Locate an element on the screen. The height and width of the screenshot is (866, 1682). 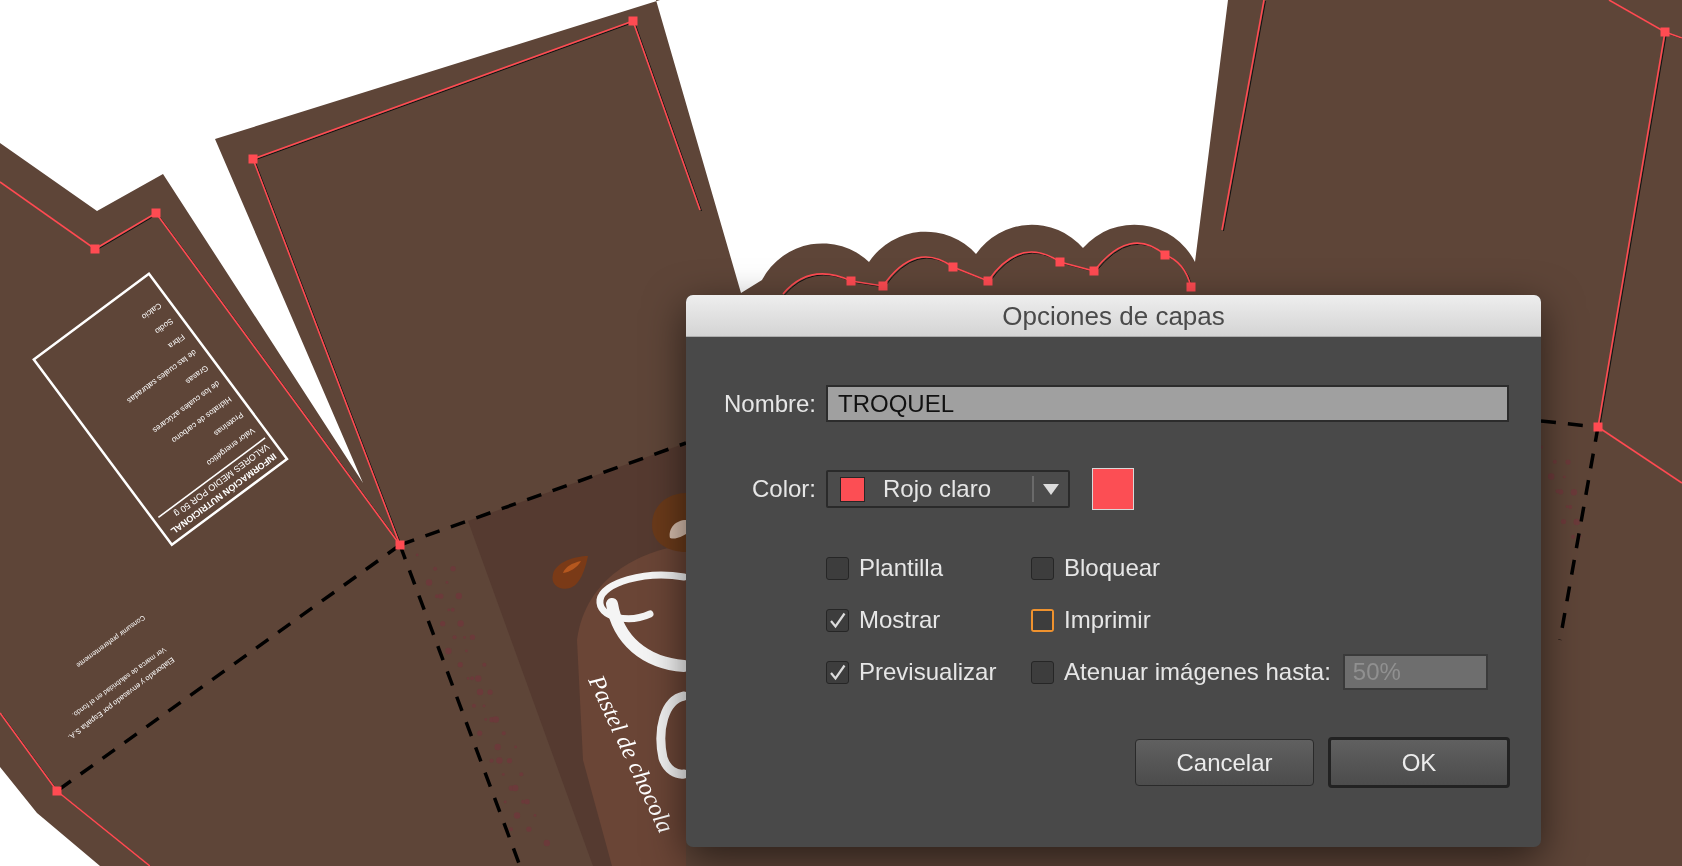
name-field: TROQUEL is located at coordinates (1167, 403).